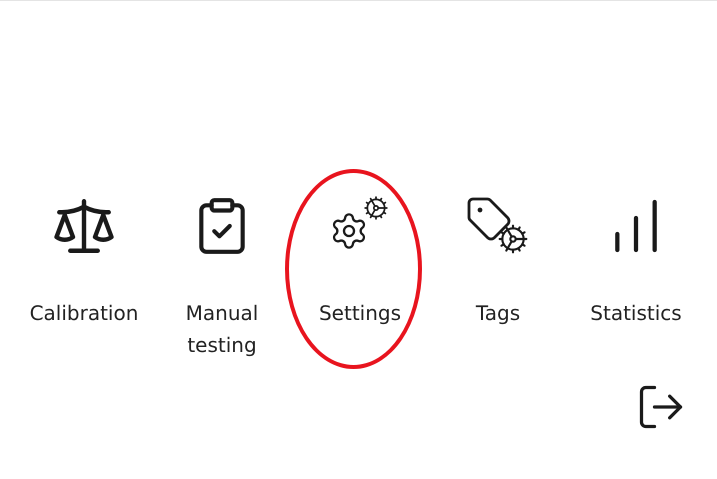  What do you see at coordinates (636, 260) in the screenshot?
I see `menu-item: Statistics` at bounding box center [636, 260].